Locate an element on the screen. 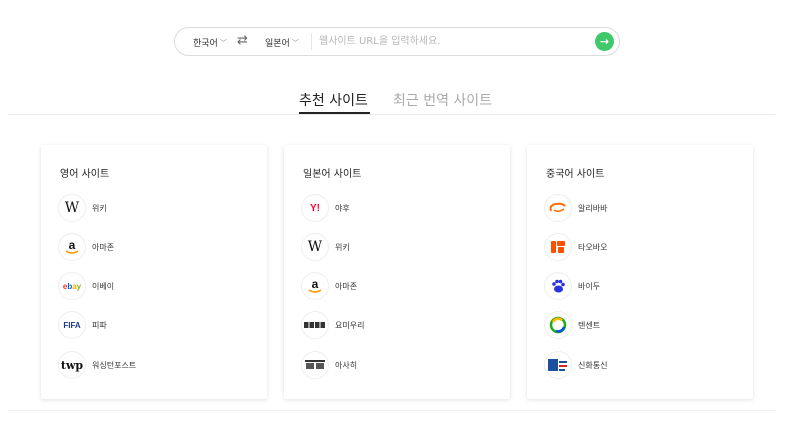  site-name: 요미우리 is located at coordinates (350, 325).